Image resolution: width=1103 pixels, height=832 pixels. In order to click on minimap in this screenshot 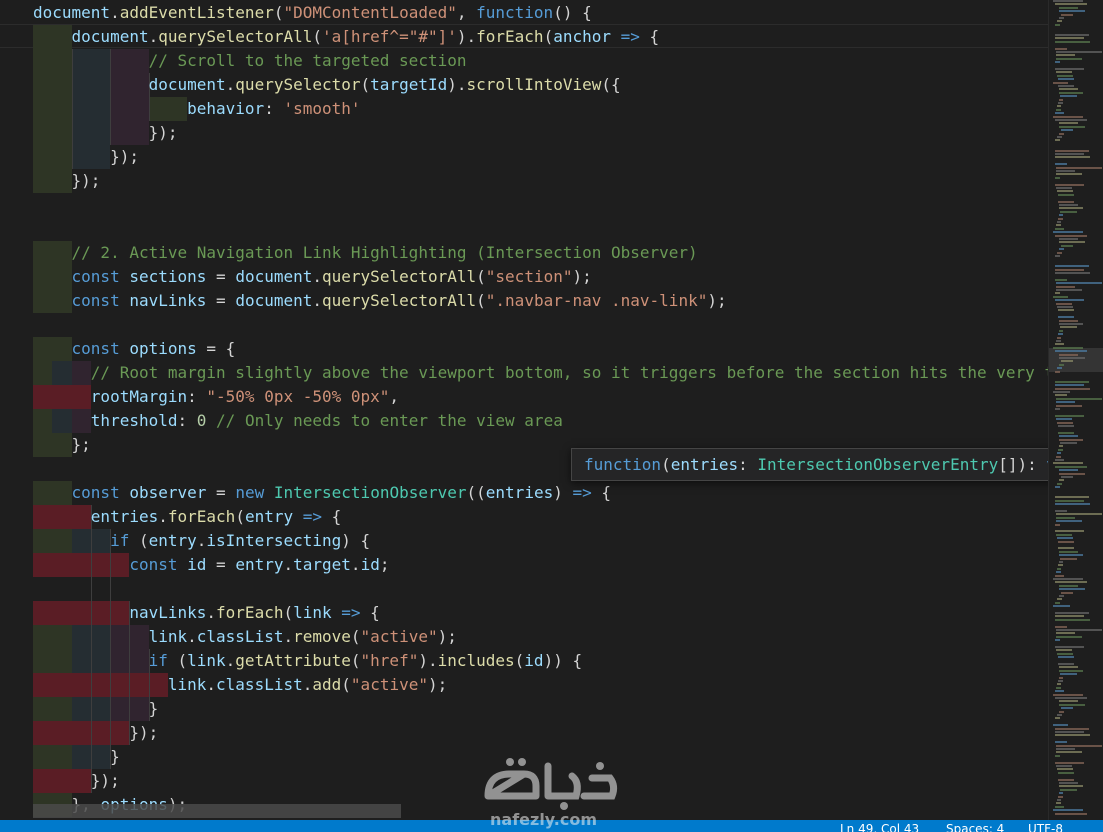, I will do `click(1075, 410)`.